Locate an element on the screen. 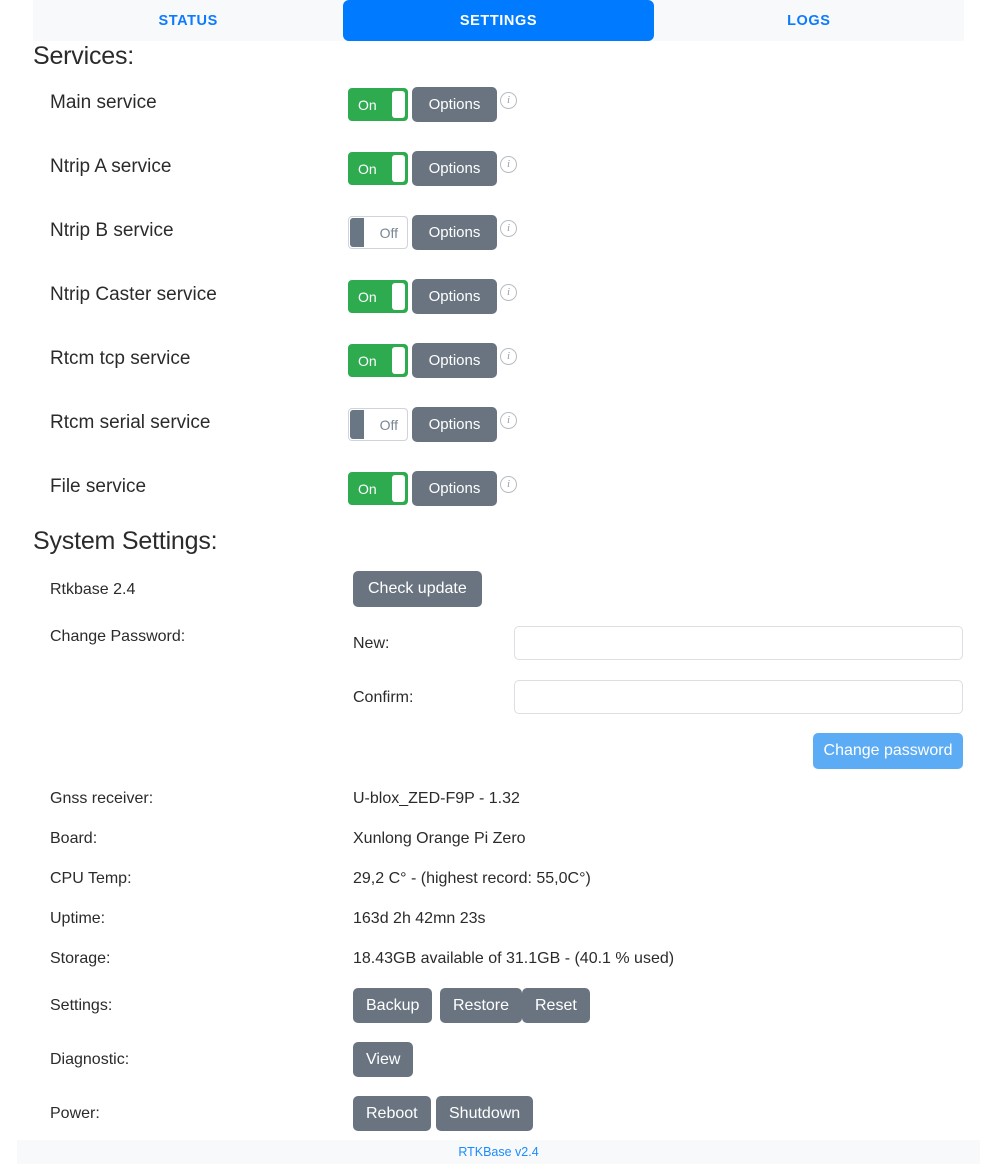 Image resolution: width=997 pixels, height=1164 pixels. board-value: Xunlong Orange Pi Zero is located at coordinates (439, 838).